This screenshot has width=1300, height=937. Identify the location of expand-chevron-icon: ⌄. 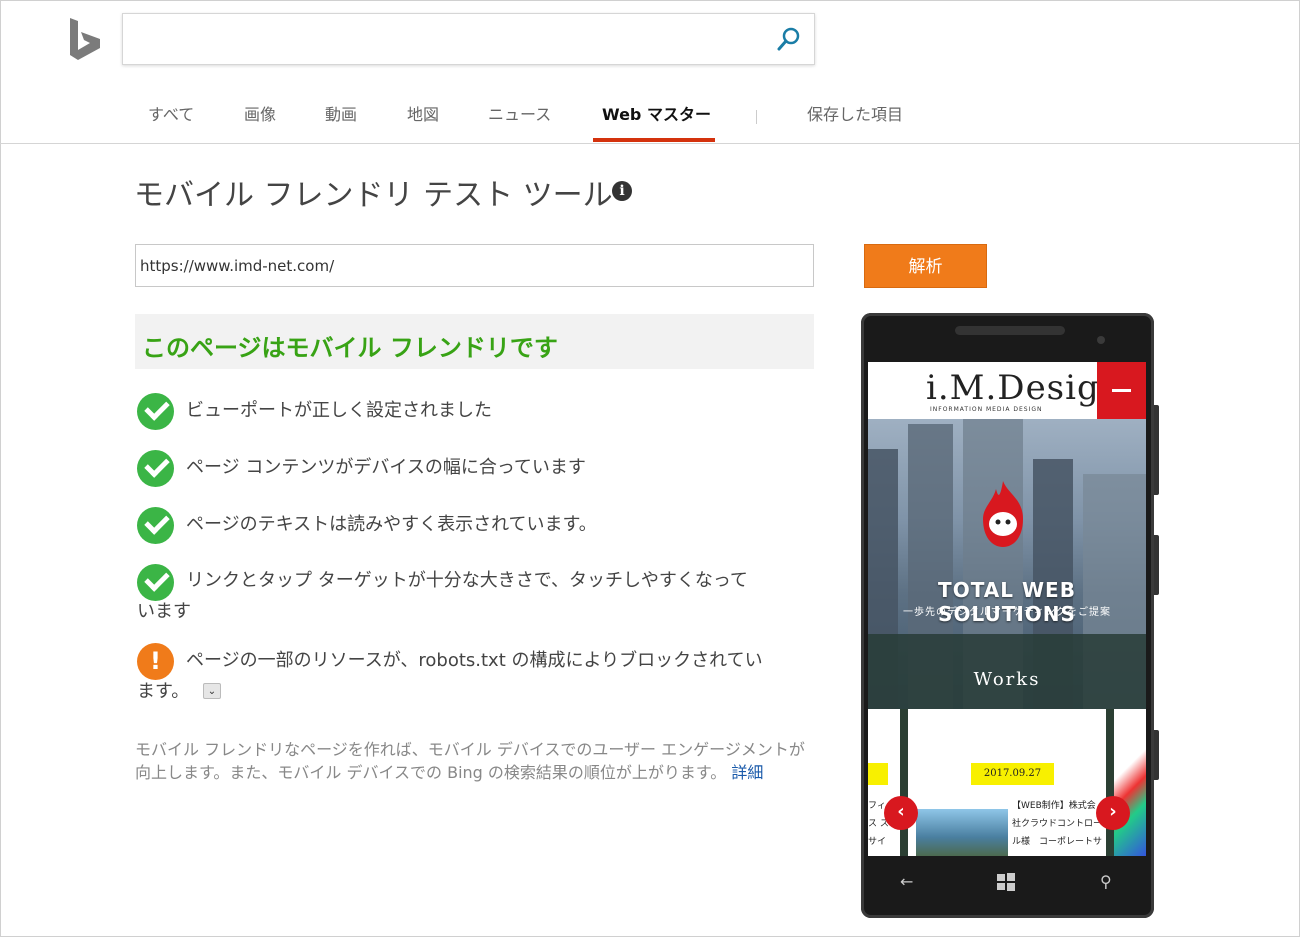
(212, 691).